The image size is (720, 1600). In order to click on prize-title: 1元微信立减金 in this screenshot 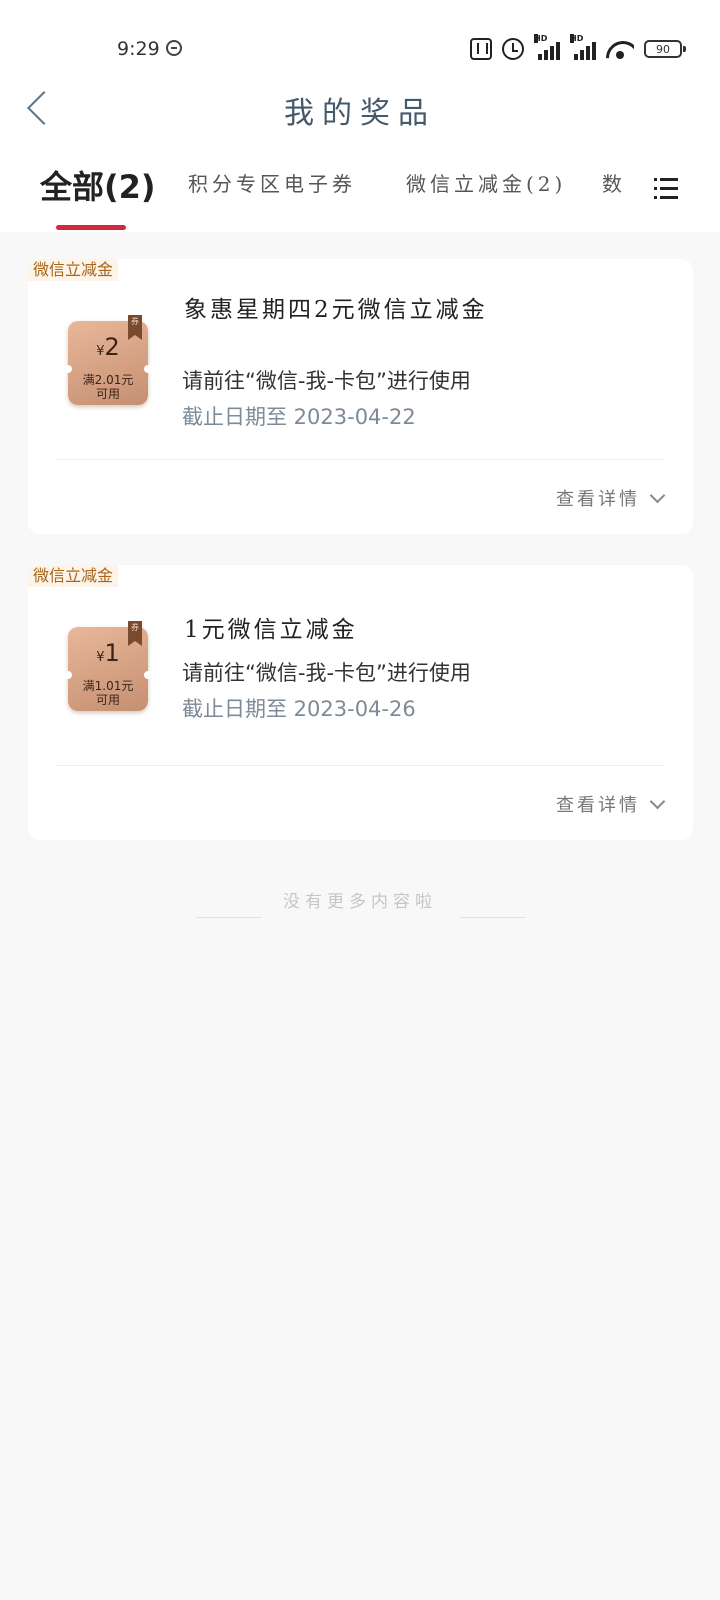, I will do `click(271, 630)`.